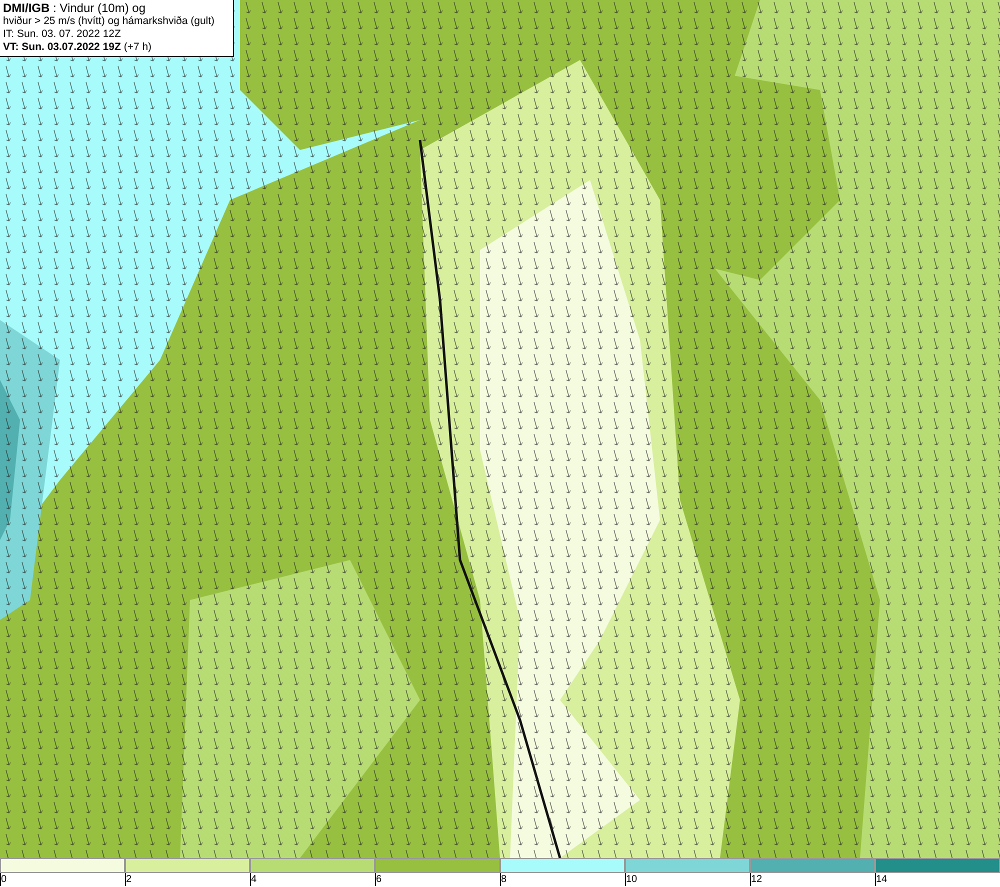  What do you see at coordinates (253, 879) in the screenshot?
I see `legend-tick-label: 4` at bounding box center [253, 879].